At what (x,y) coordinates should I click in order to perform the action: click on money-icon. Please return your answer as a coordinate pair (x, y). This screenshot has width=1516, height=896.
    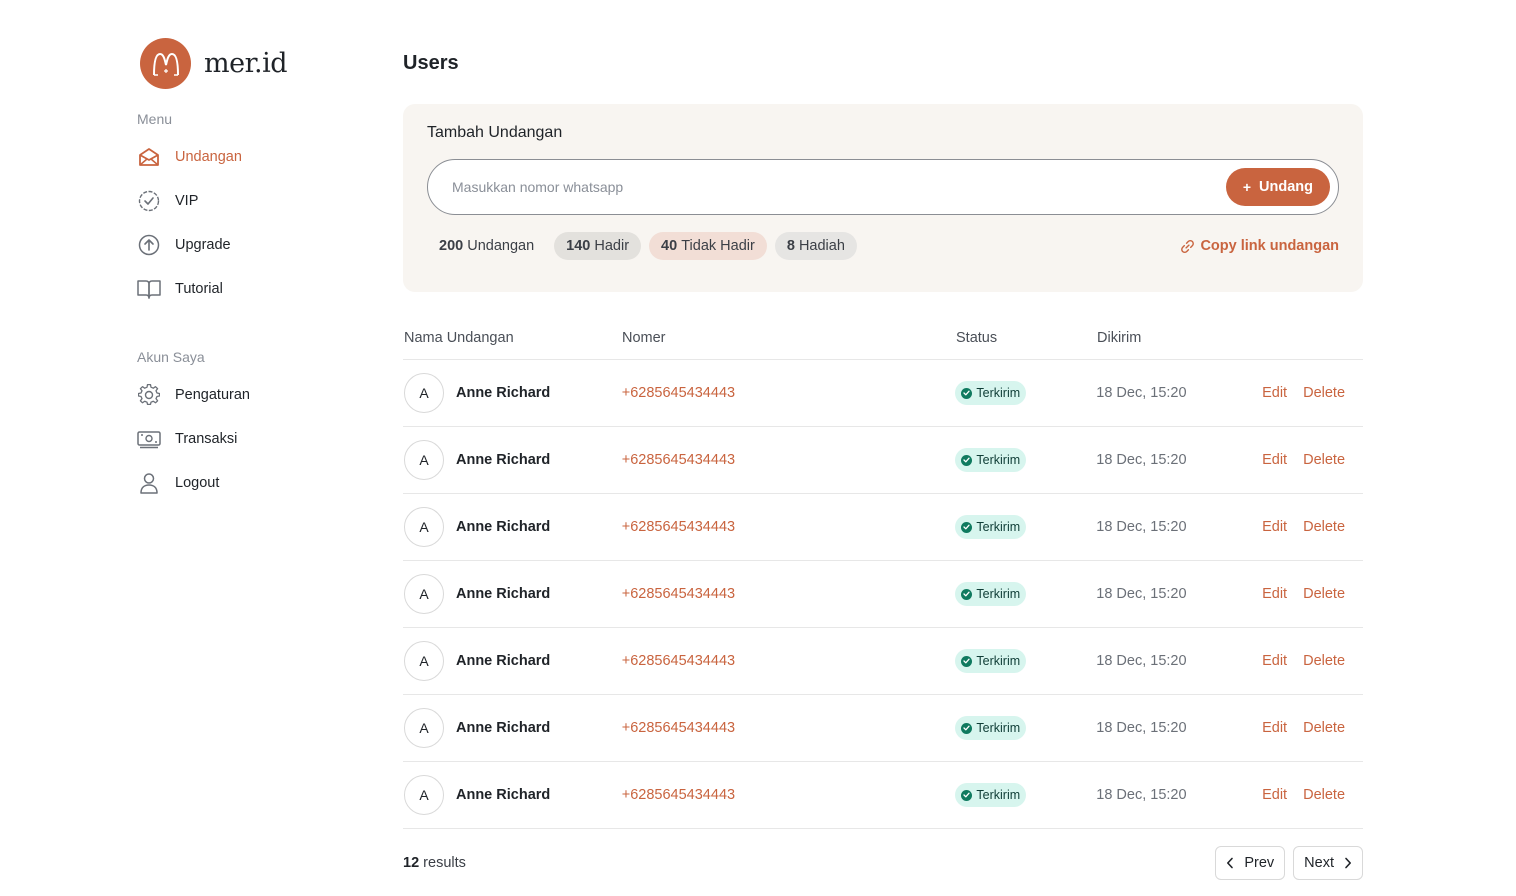
    Looking at the image, I should click on (149, 439).